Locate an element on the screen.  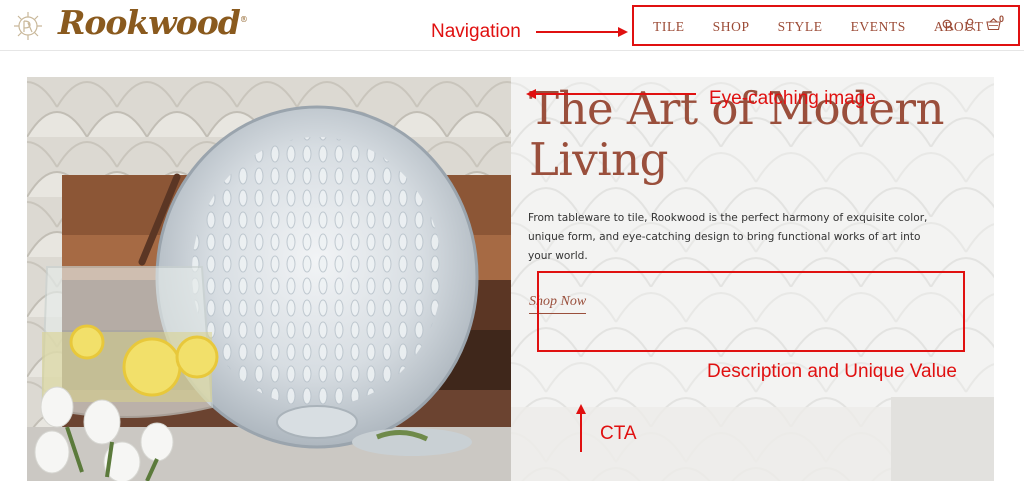
arrow-left-icon is located at coordinates (611, 94).